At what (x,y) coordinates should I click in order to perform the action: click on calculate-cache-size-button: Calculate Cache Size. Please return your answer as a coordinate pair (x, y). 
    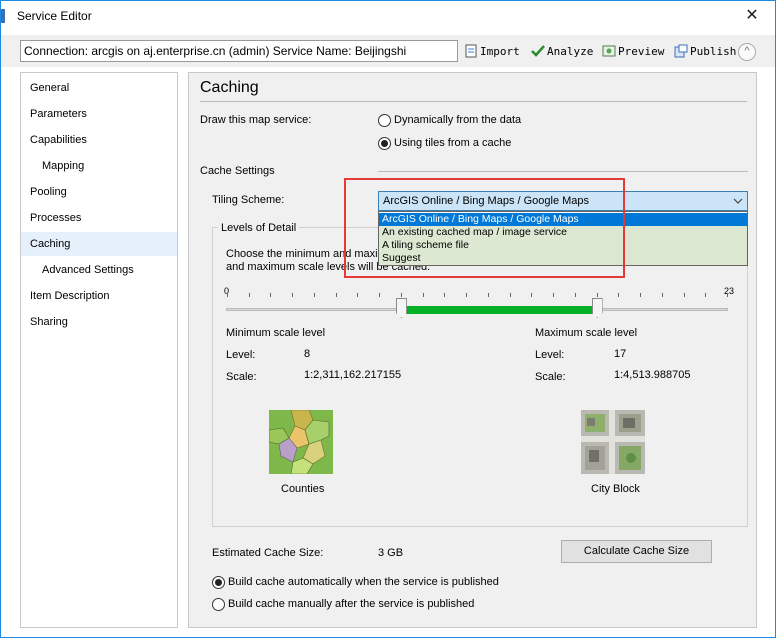
    Looking at the image, I should click on (636, 551).